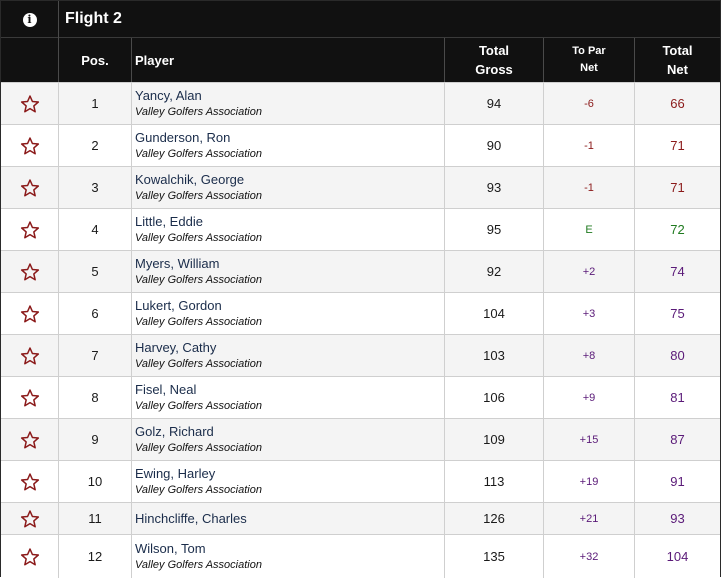 This screenshot has width=721, height=578. What do you see at coordinates (175, 348) in the screenshot?
I see `player-name: Harvey, Cathy` at bounding box center [175, 348].